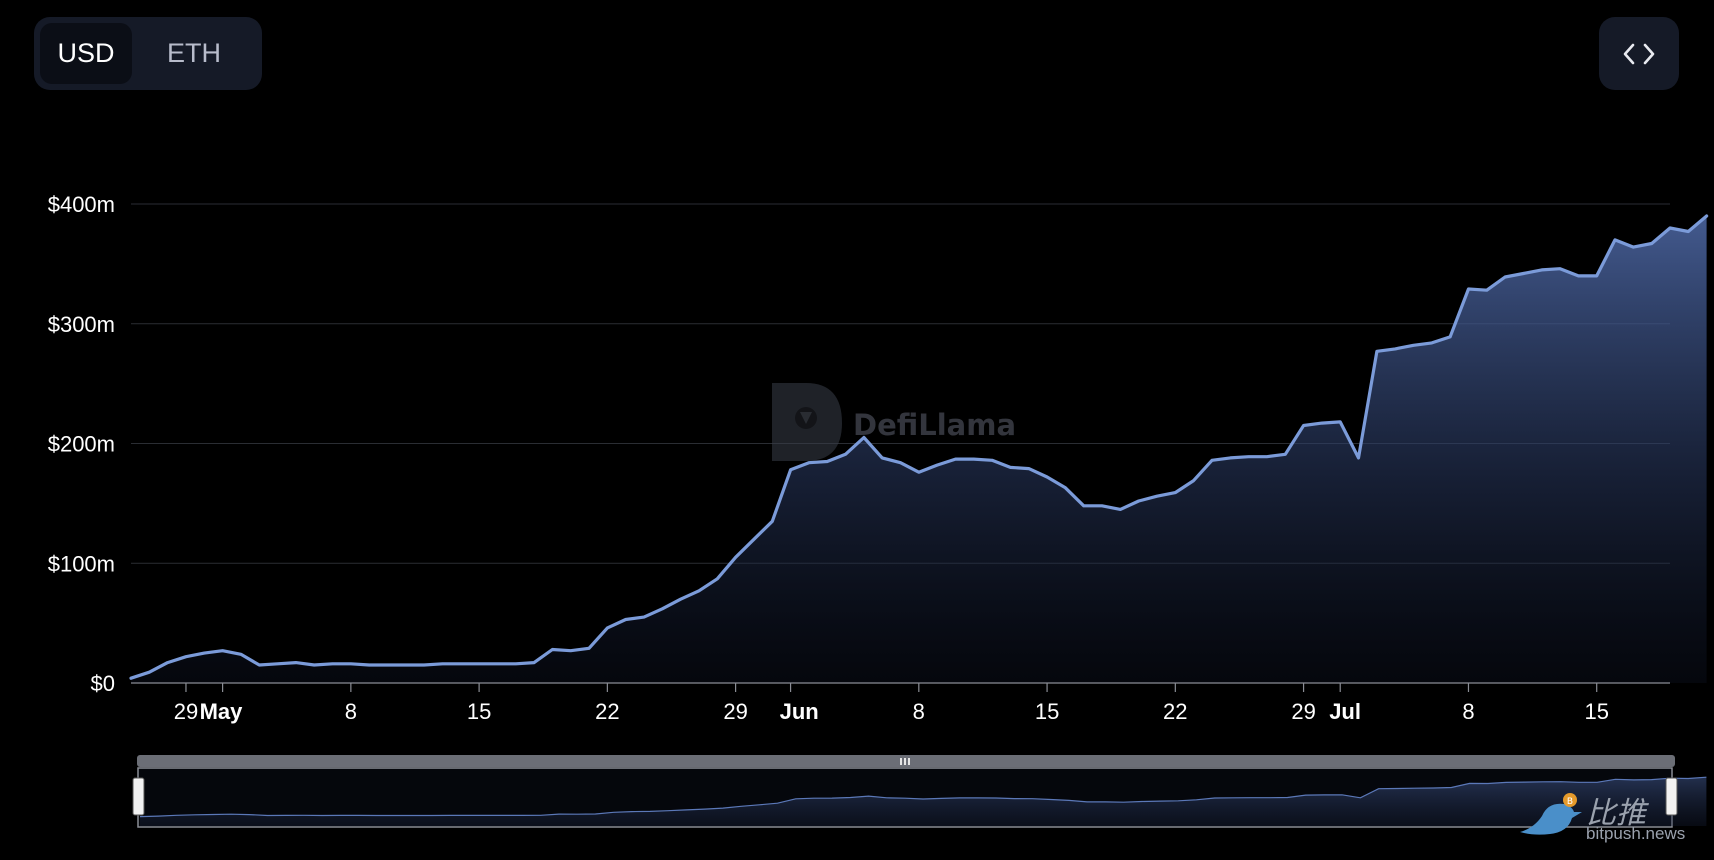 This screenshot has height=860, width=1714. What do you see at coordinates (81, 444) in the screenshot?
I see `y-tick-label: $200m` at bounding box center [81, 444].